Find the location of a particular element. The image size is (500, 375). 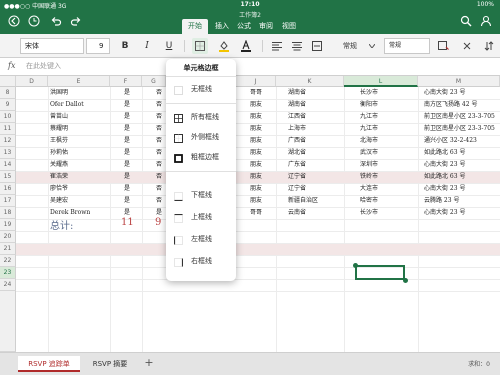

menu-item-right-border: 右框线 is located at coordinates (201, 262).